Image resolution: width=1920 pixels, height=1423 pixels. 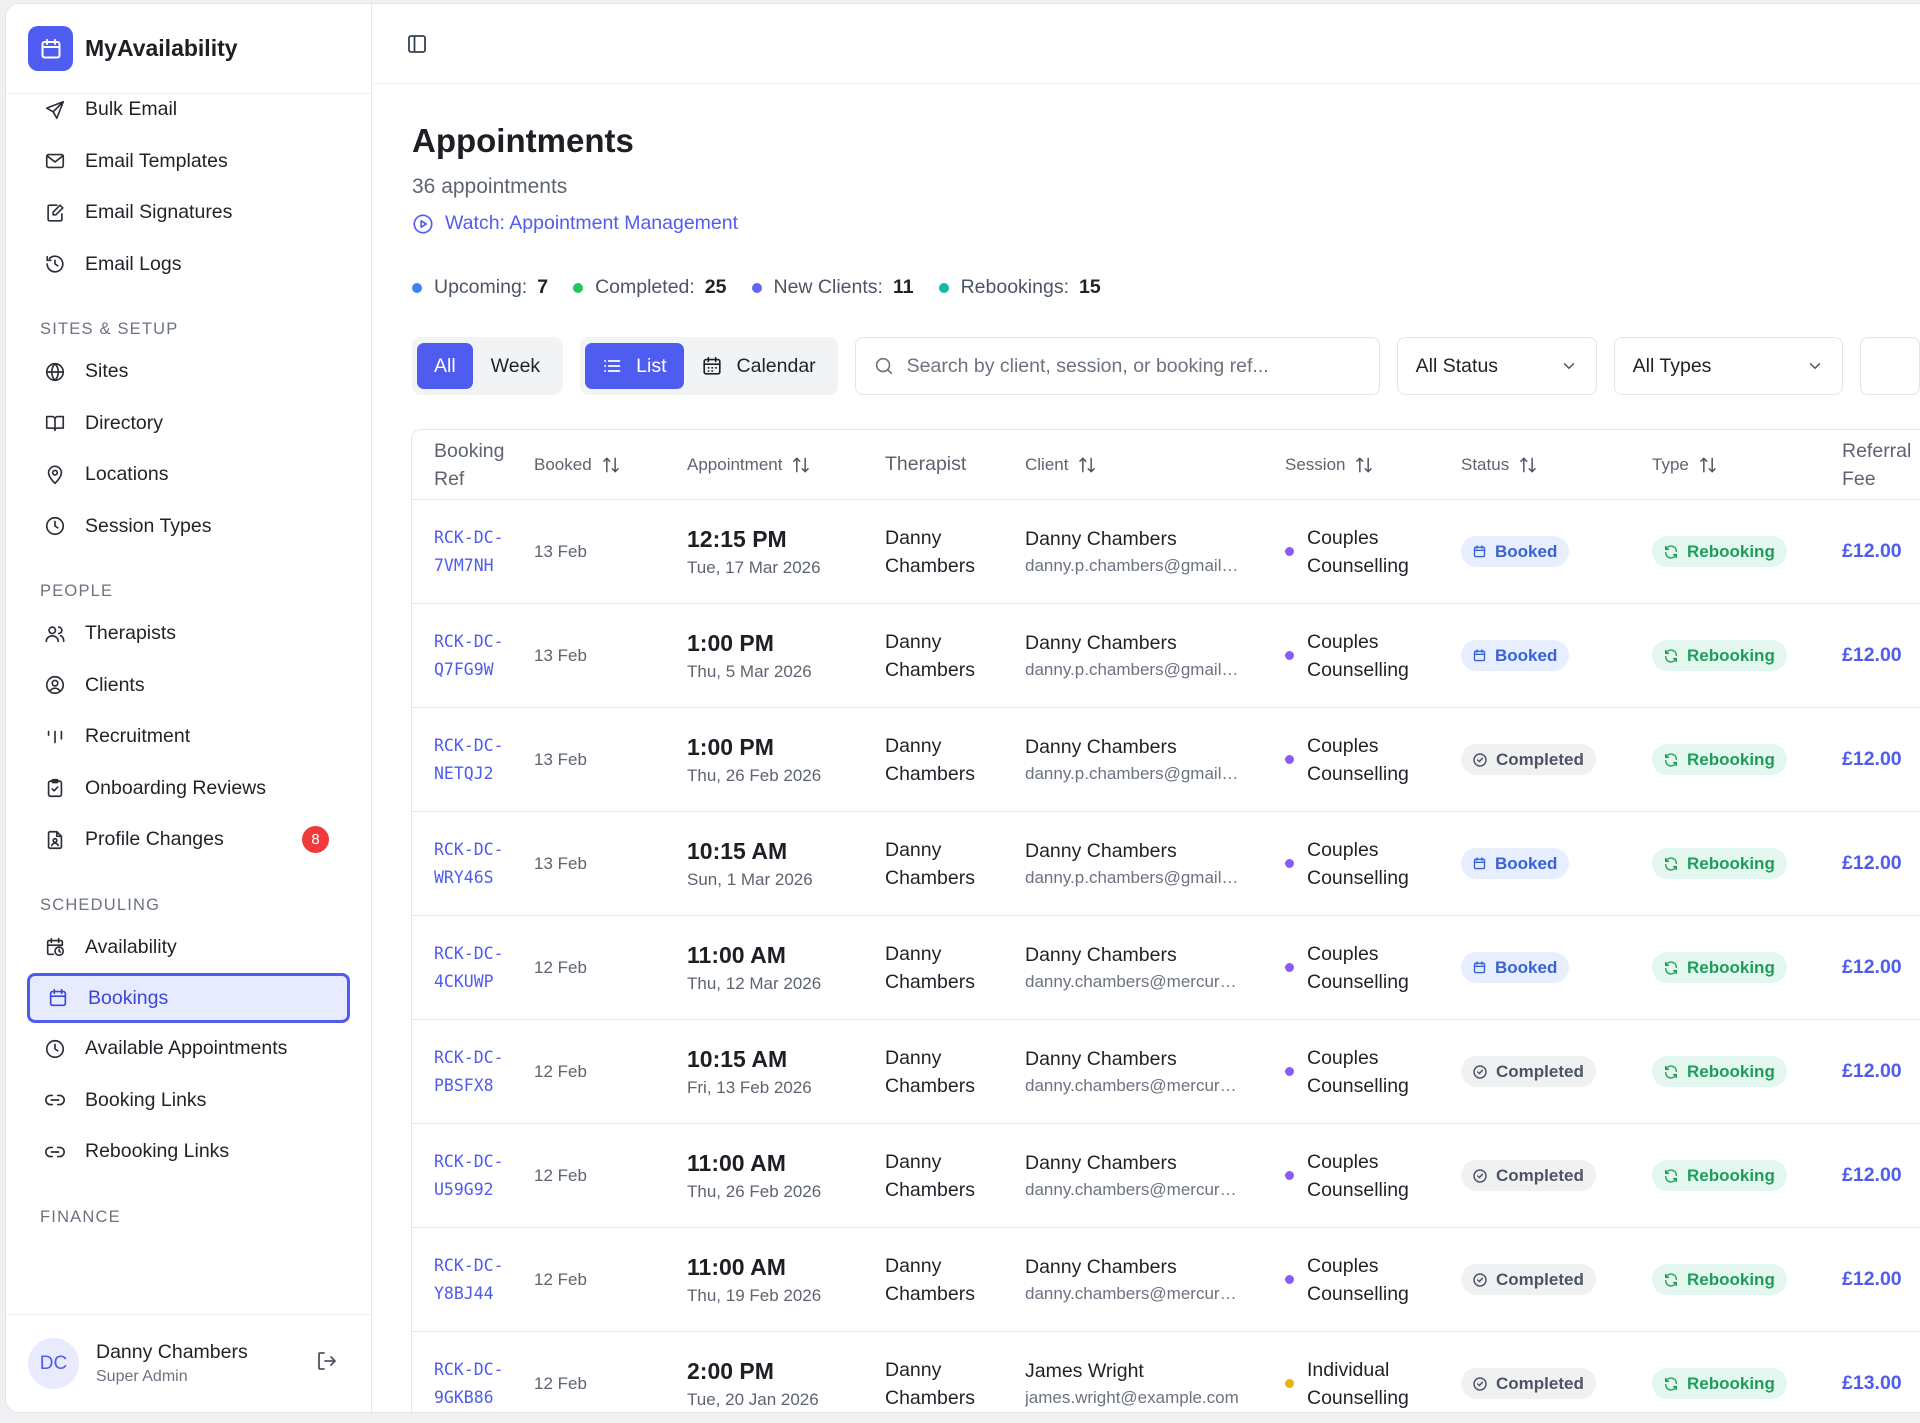 I want to click on range-all-button: All, so click(x=445, y=366).